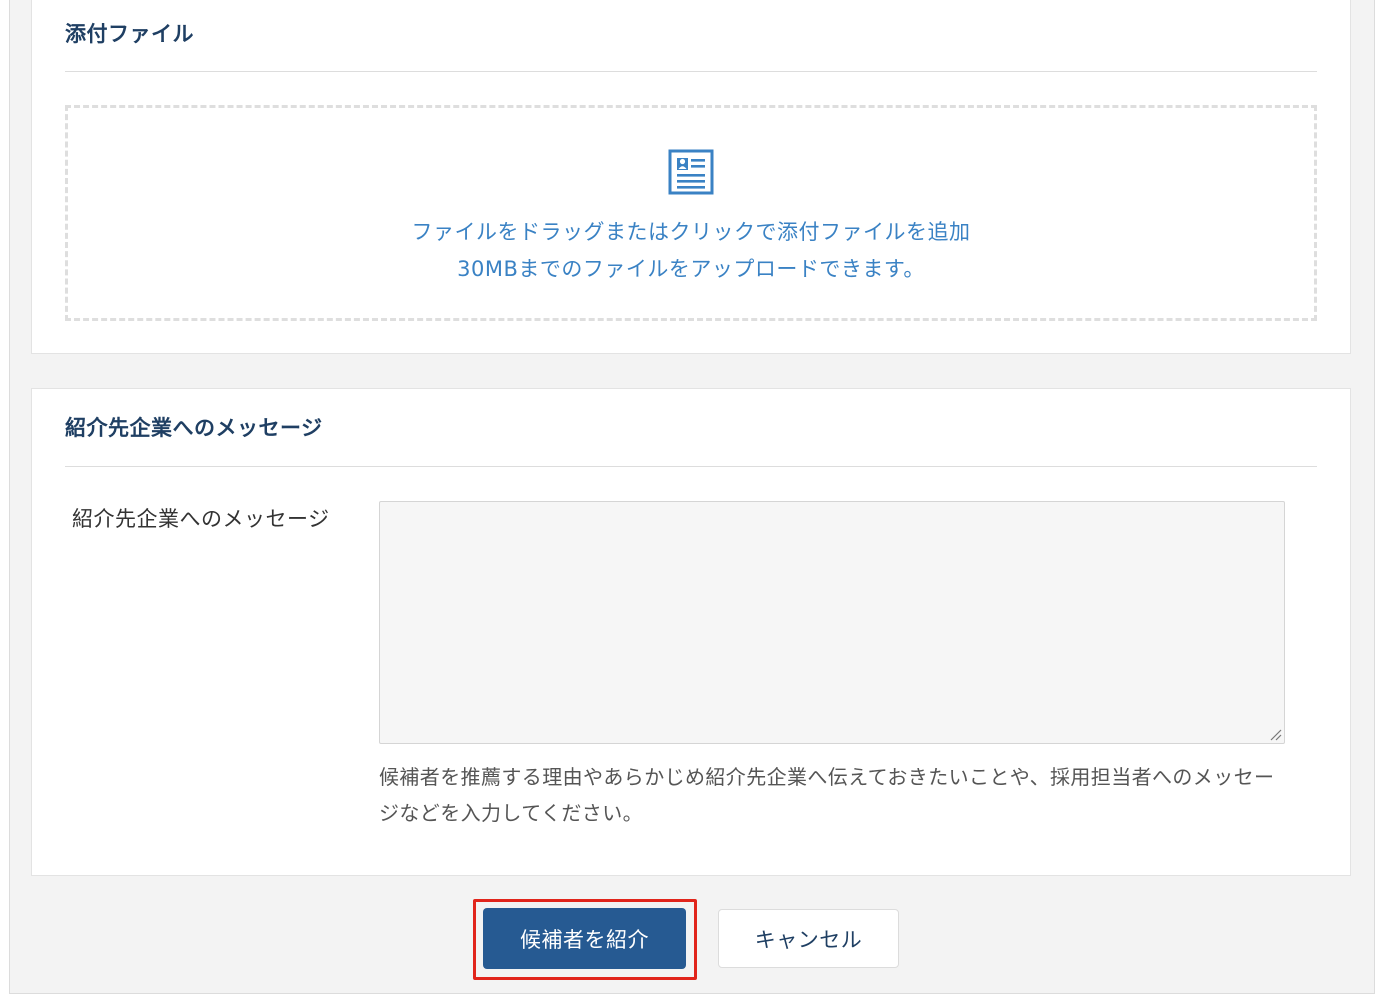  What do you see at coordinates (691, 172) in the screenshot?
I see `document-icon` at bounding box center [691, 172].